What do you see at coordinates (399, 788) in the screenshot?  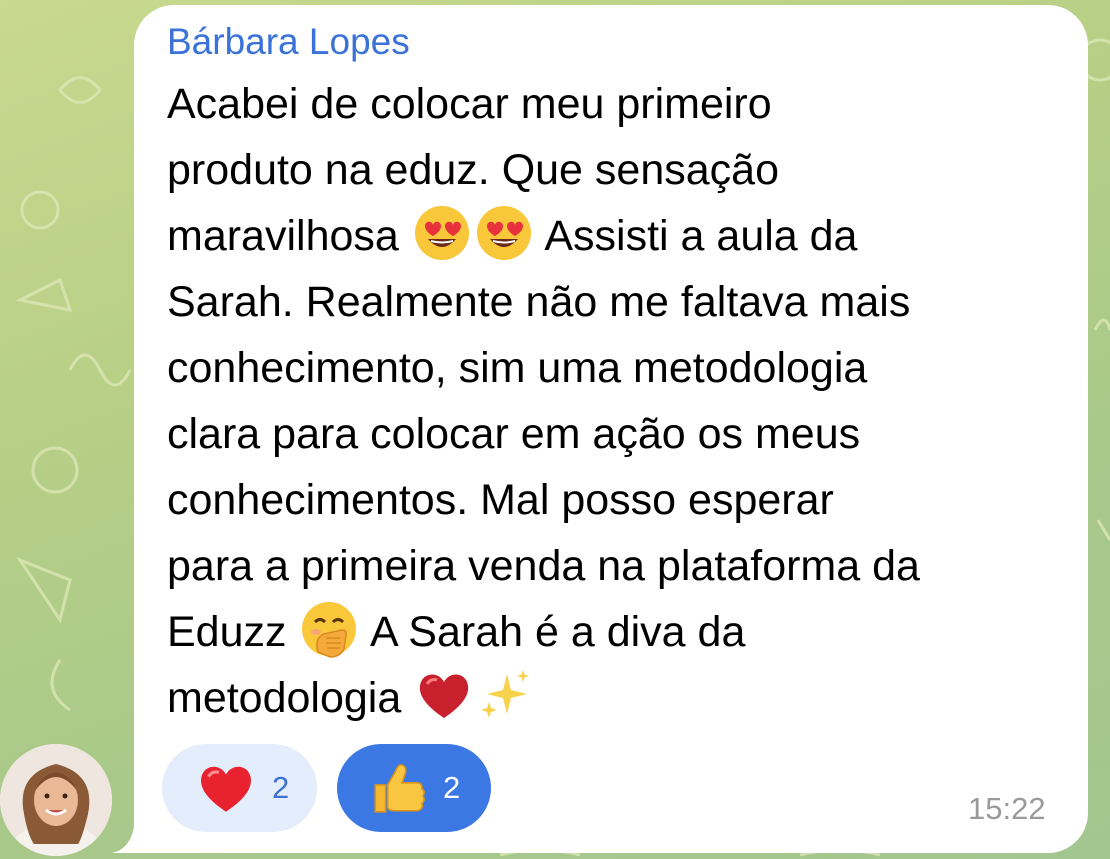 I see `thumbs-up-icon` at bounding box center [399, 788].